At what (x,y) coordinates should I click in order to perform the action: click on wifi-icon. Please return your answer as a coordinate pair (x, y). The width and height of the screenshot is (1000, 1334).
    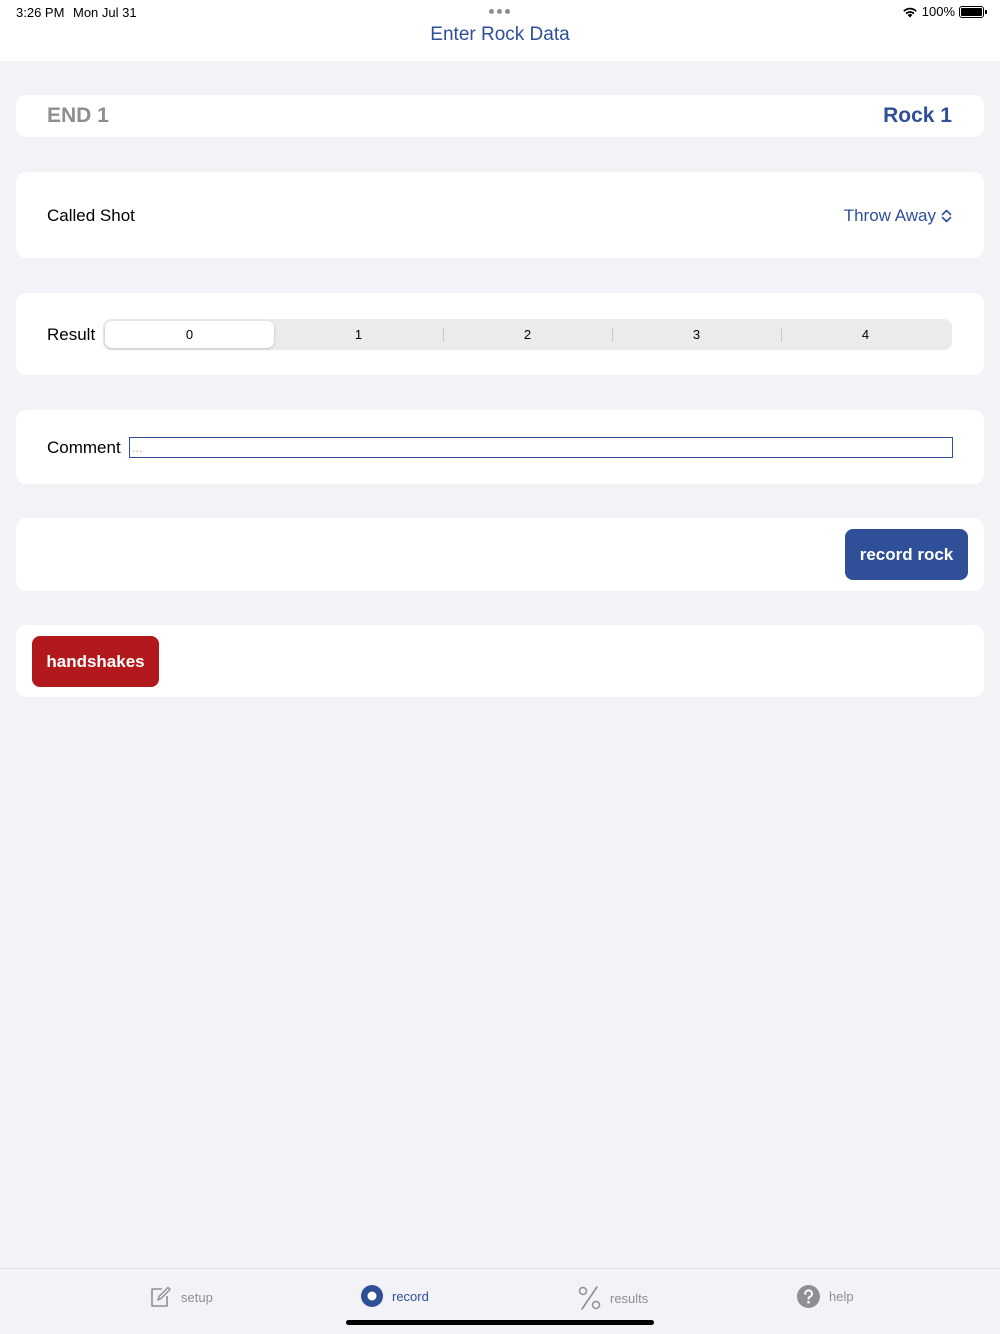
    Looking at the image, I should click on (909, 12).